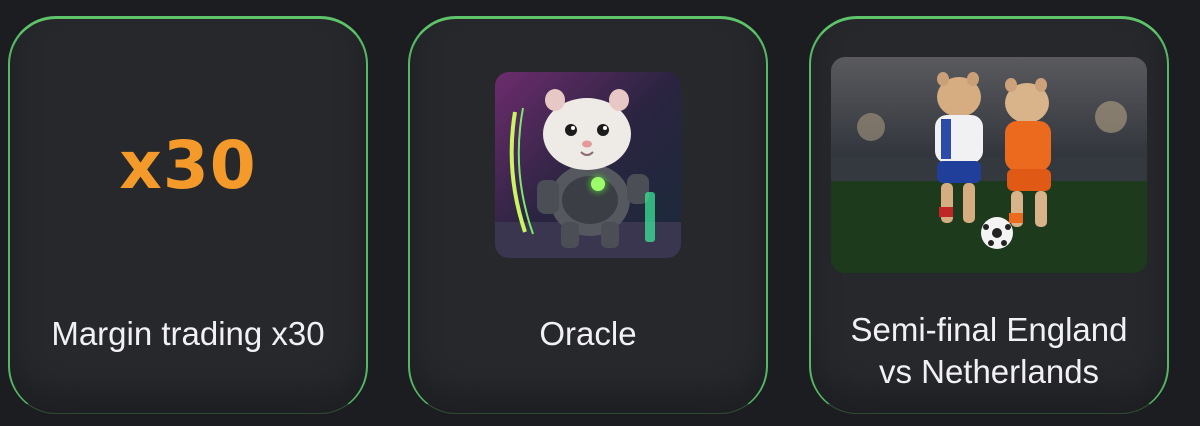  Describe the element at coordinates (989, 329) in the screenshot. I see `card-title-line-1: Semi-final England` at that location.